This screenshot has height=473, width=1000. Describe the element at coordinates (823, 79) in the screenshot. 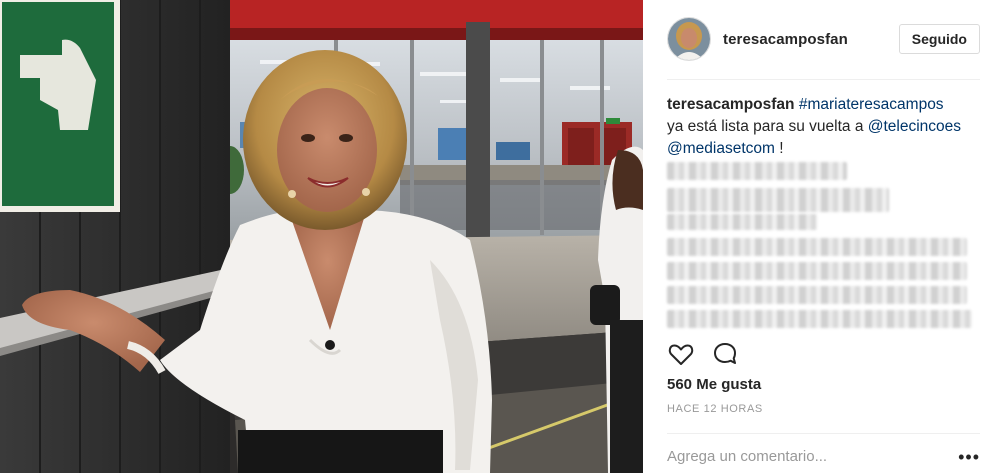

I see `header-divider` at that location.